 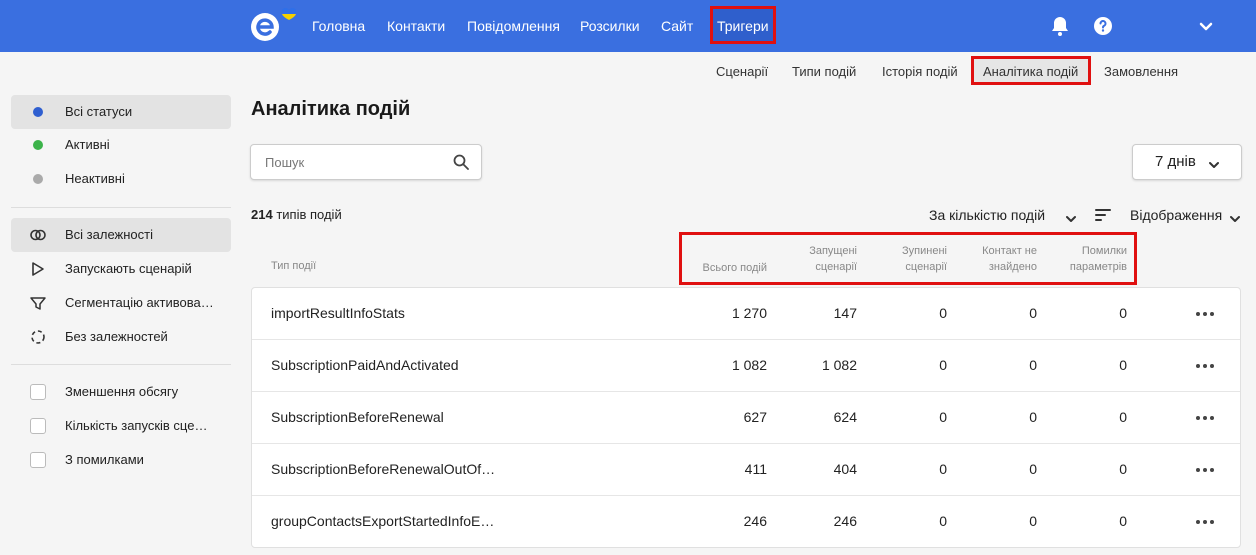 I want to click on count-text: типів подій, so click(x=309, y=214).